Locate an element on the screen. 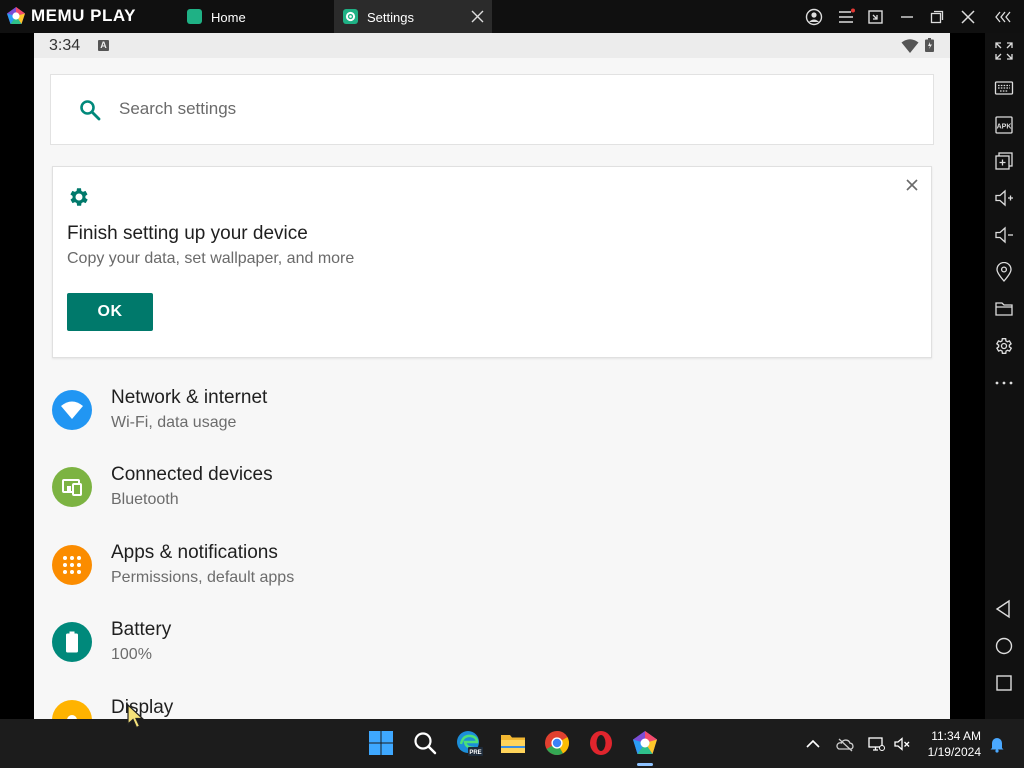 The width and height of the screenshot is (1024, 768). maximize-icon is located at coordinates (937, 17).